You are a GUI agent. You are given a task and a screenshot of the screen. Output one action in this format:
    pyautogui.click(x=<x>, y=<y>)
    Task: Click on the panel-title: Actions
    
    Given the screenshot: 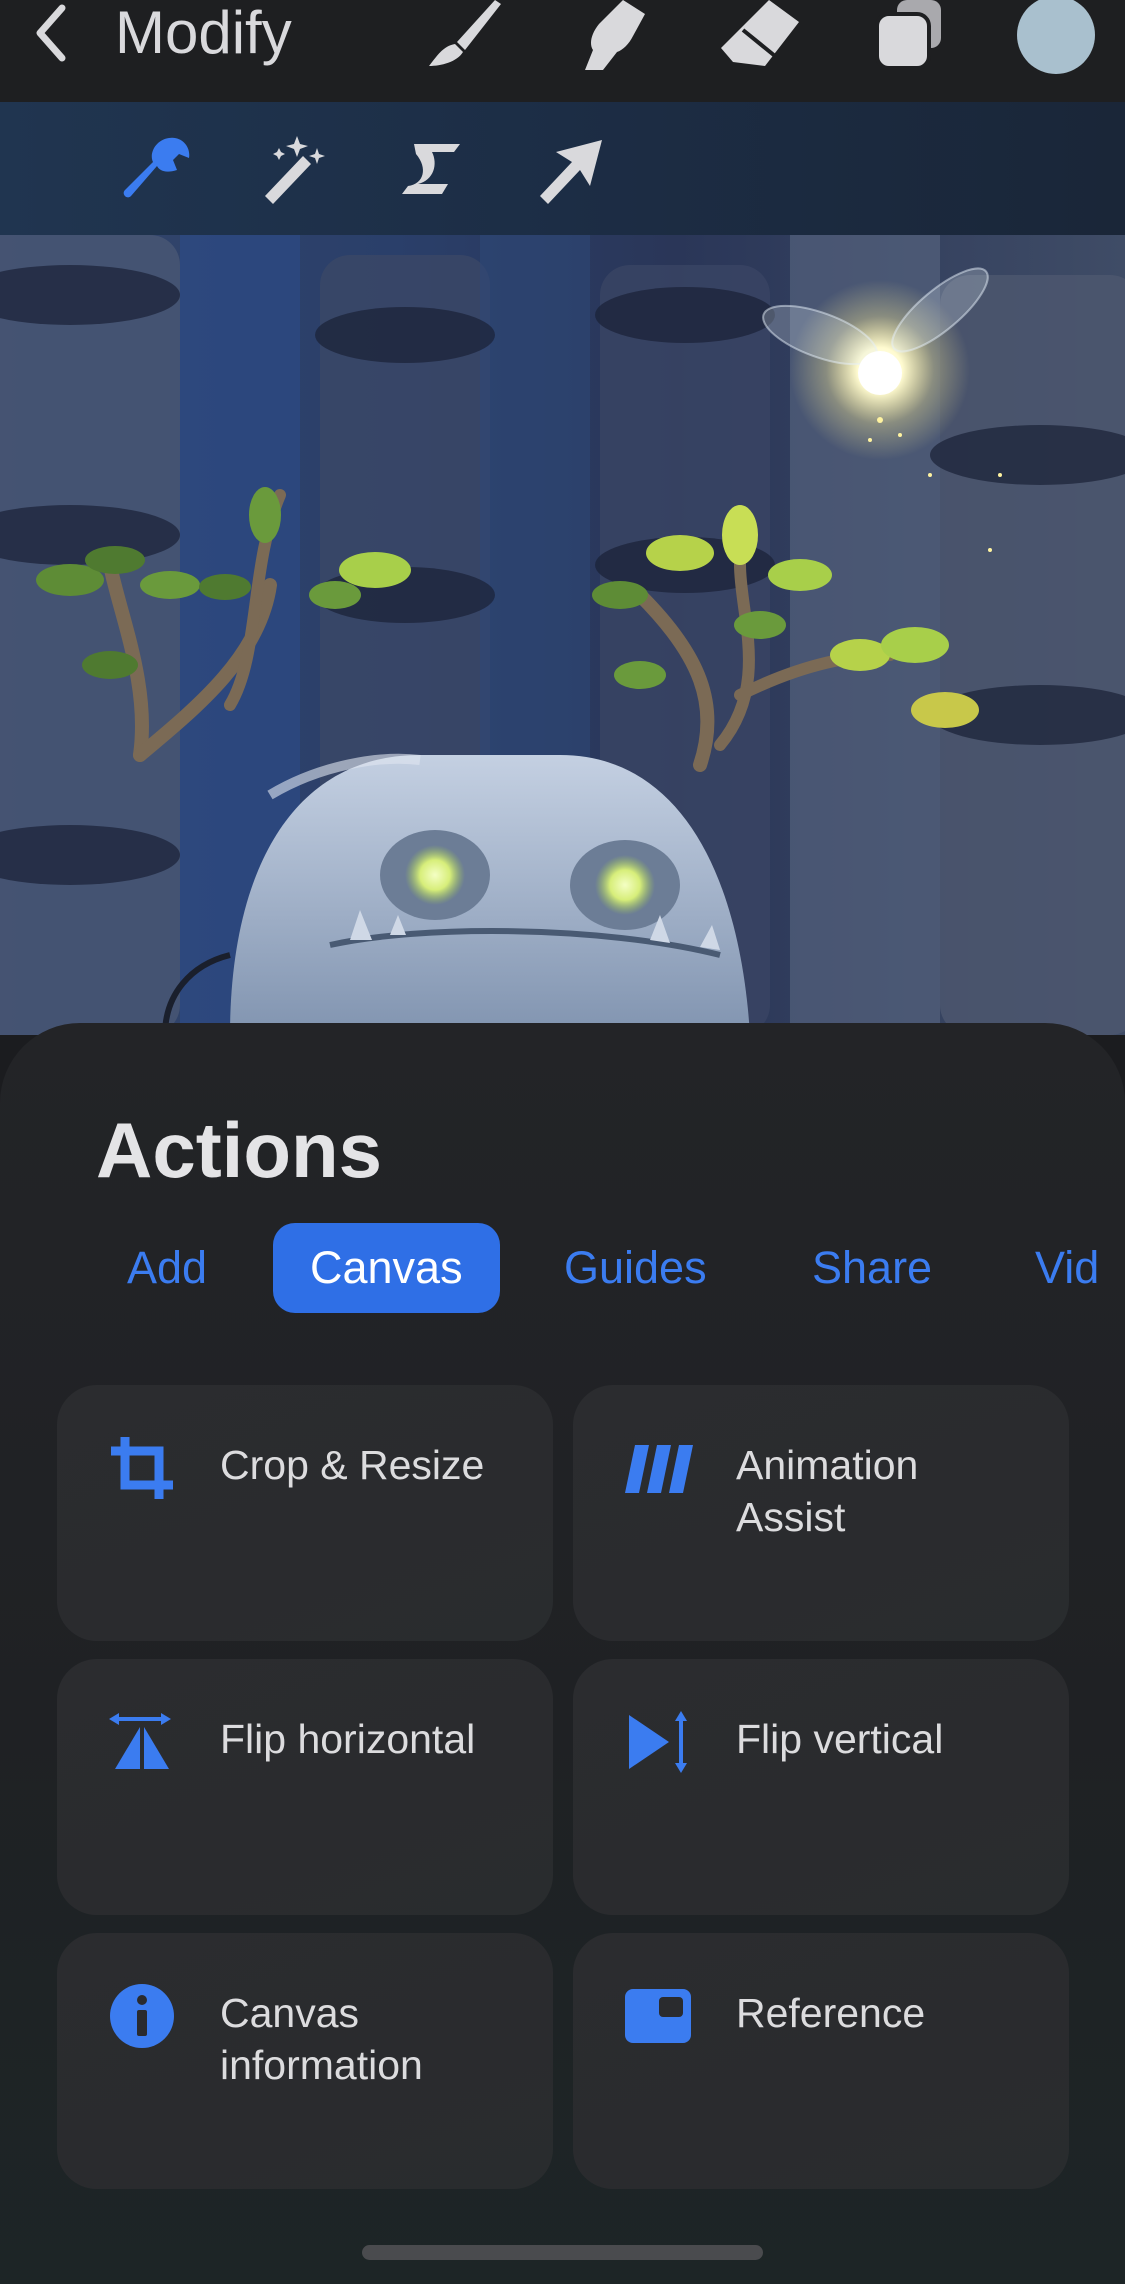 What is the action you would take?
    pyautogui.click(x=239, y=1150)
    